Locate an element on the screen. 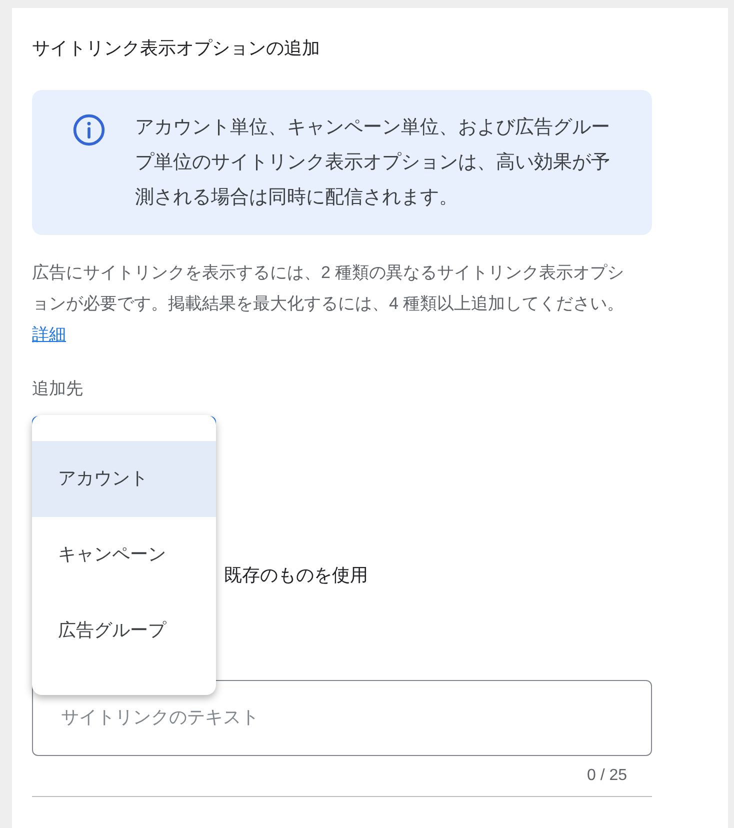 This screenshot has width=734, height=828. menu-item: アカウント is located at coordinates (124, 478).